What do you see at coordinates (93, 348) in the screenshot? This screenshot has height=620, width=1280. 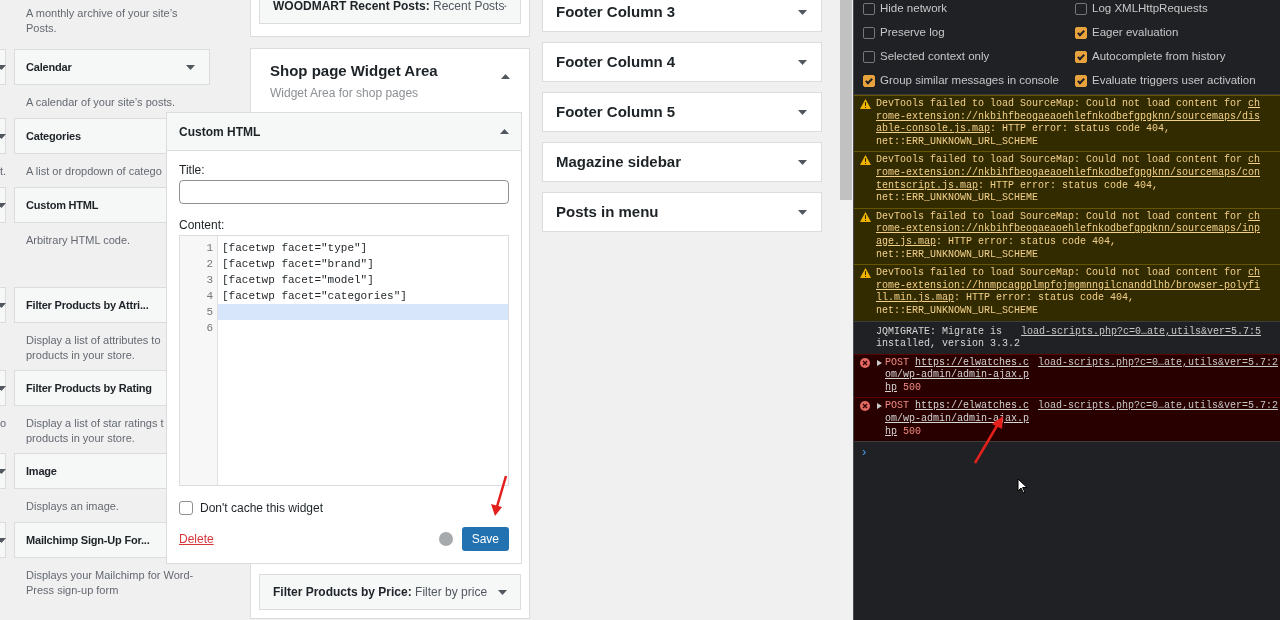 I see `widget-description: Display a list of attributes to products in your store.` at bounding box center [93, 348].